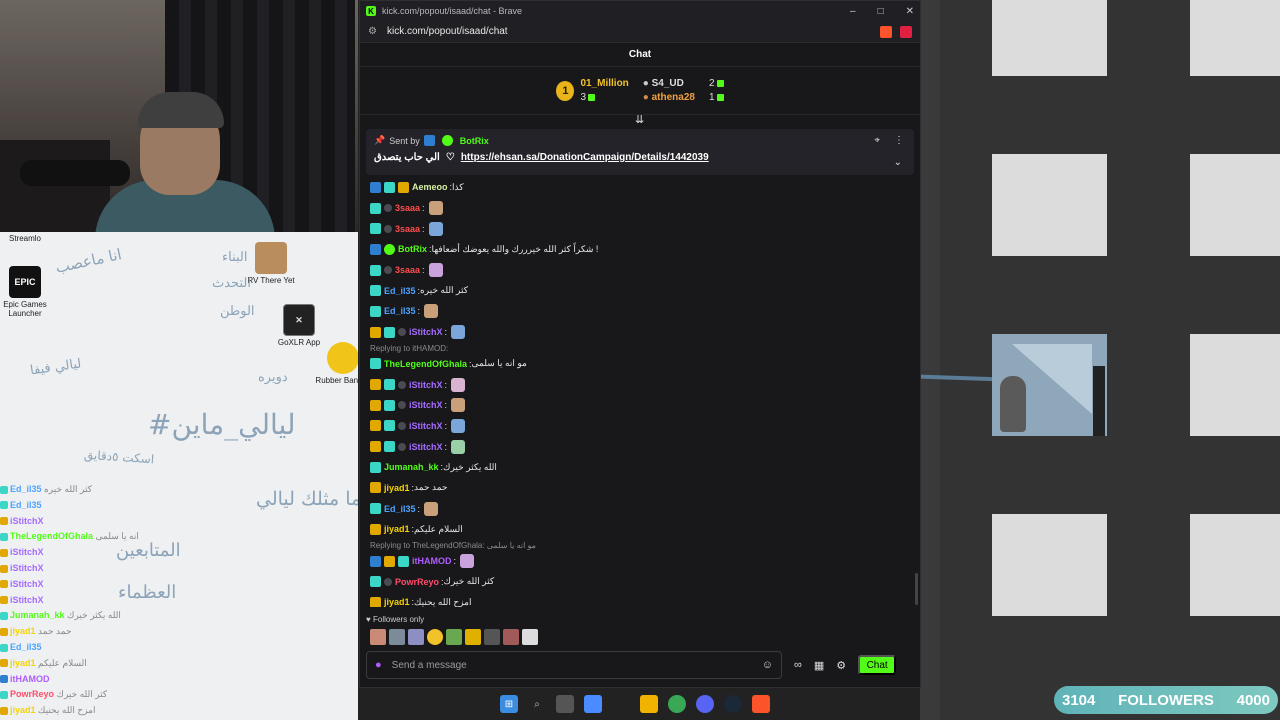 The width and height of the screenshot is (1280, 720). What do you see at coordinates (677, 704) in the screenshot?
I see `chrome-icon` at bounding box center [677, 704].